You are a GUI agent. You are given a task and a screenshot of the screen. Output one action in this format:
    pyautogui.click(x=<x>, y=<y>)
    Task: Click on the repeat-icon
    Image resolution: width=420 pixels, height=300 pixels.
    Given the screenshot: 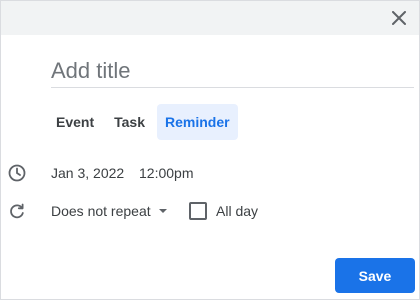 What is the action you would take?
    pyautogui.click(x=17, y=211)
    